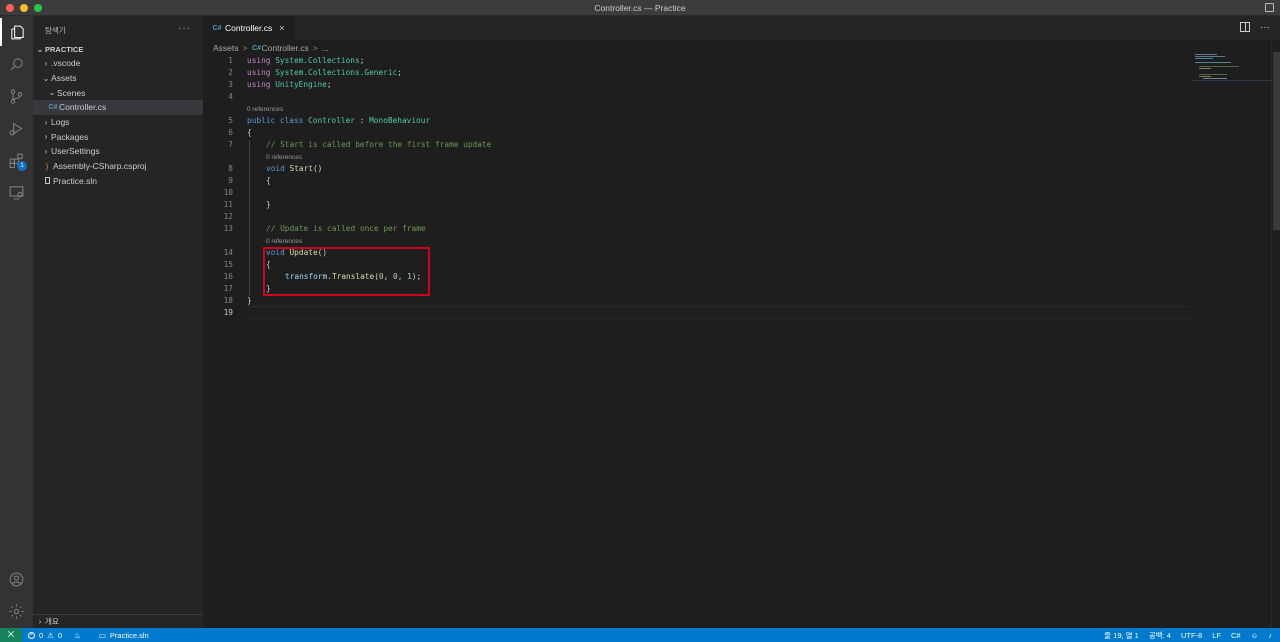 This screenshot has width=1280, height=642. What do you see at coordinates (249, 300) in the screenshot?
I see `code-line-18: }` at bounding box center [249, 300].